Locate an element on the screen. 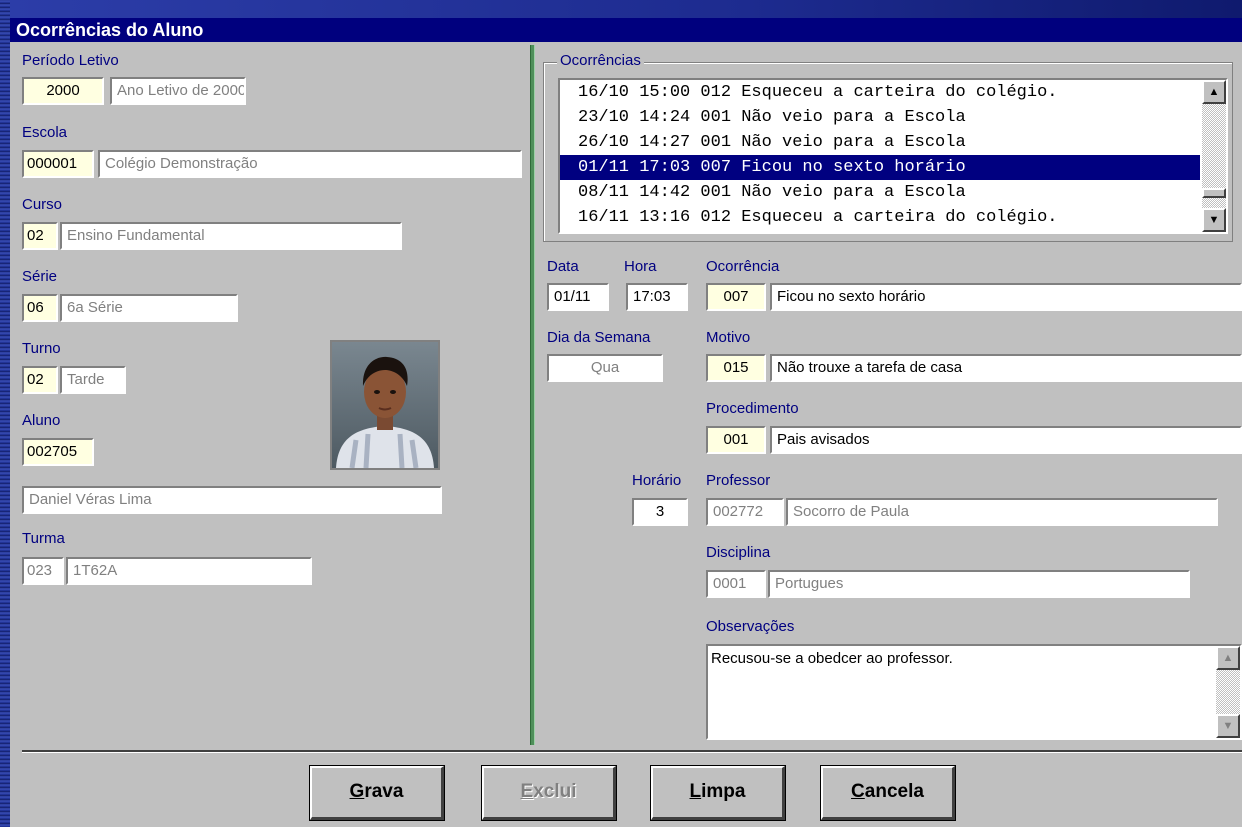  window-title: Ocorrências do Aluno is located at coordinates (626, 30).